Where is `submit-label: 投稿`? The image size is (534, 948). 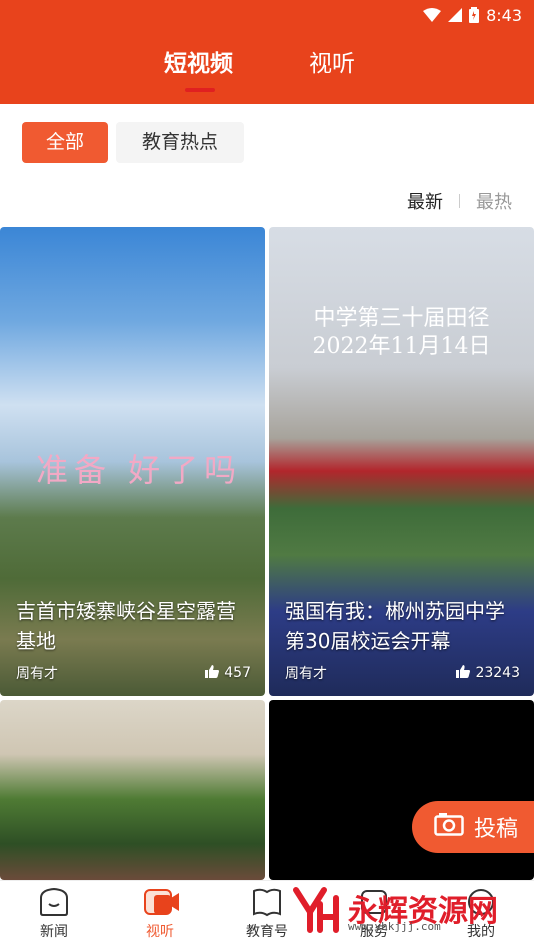
submit-label: 投稿 is located at coordinates (496, 829).